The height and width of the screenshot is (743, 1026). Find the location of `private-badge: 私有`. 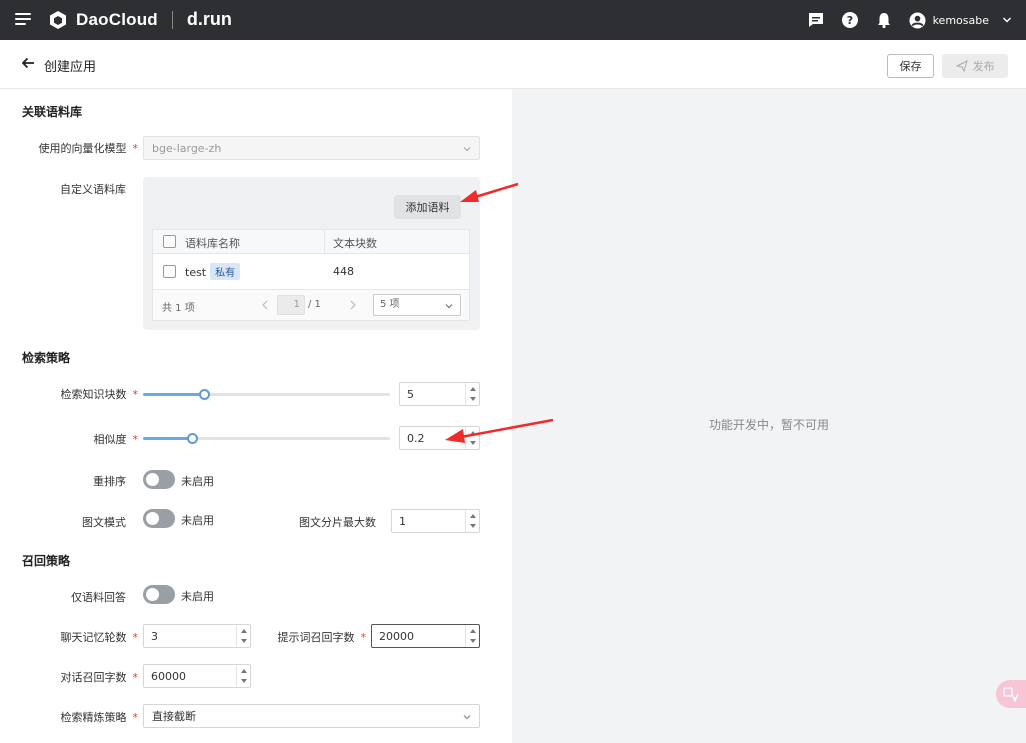

private-badge: 私有 is located at coordinates (225, 271).